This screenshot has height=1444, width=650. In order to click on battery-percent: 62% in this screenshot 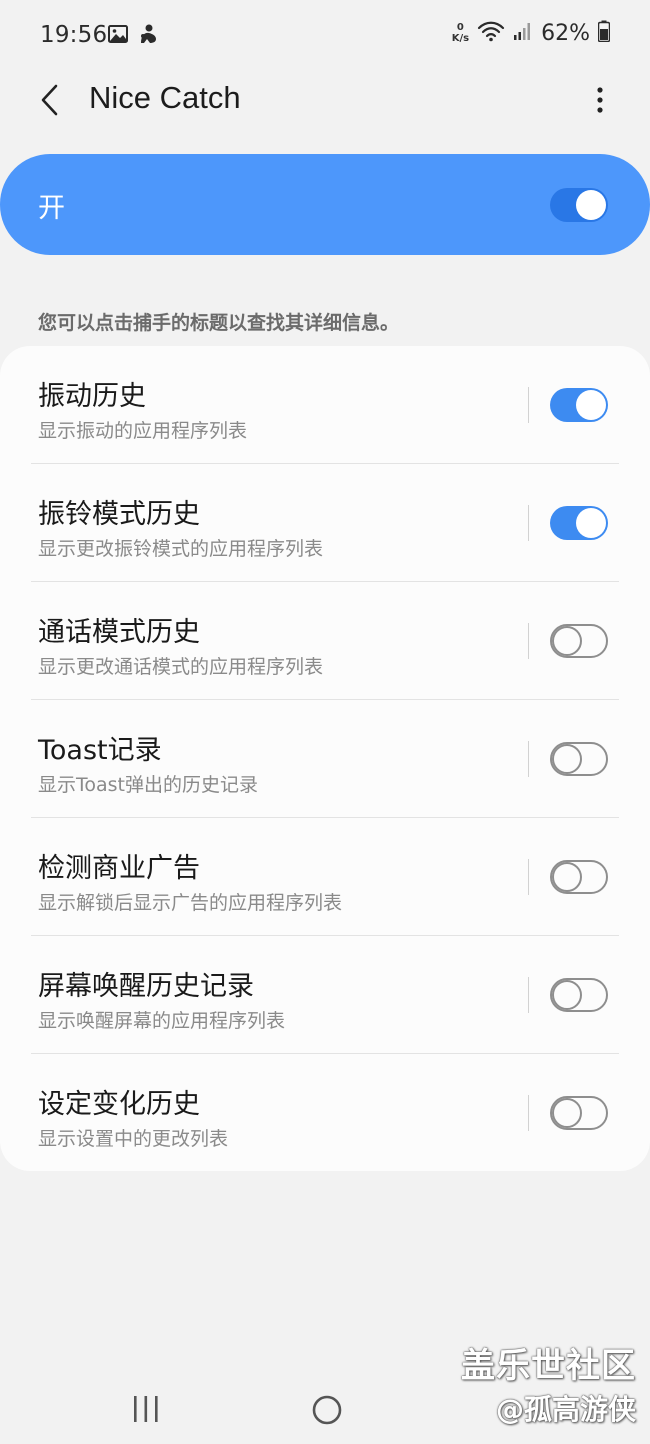, I will do `click(565, 33)`.